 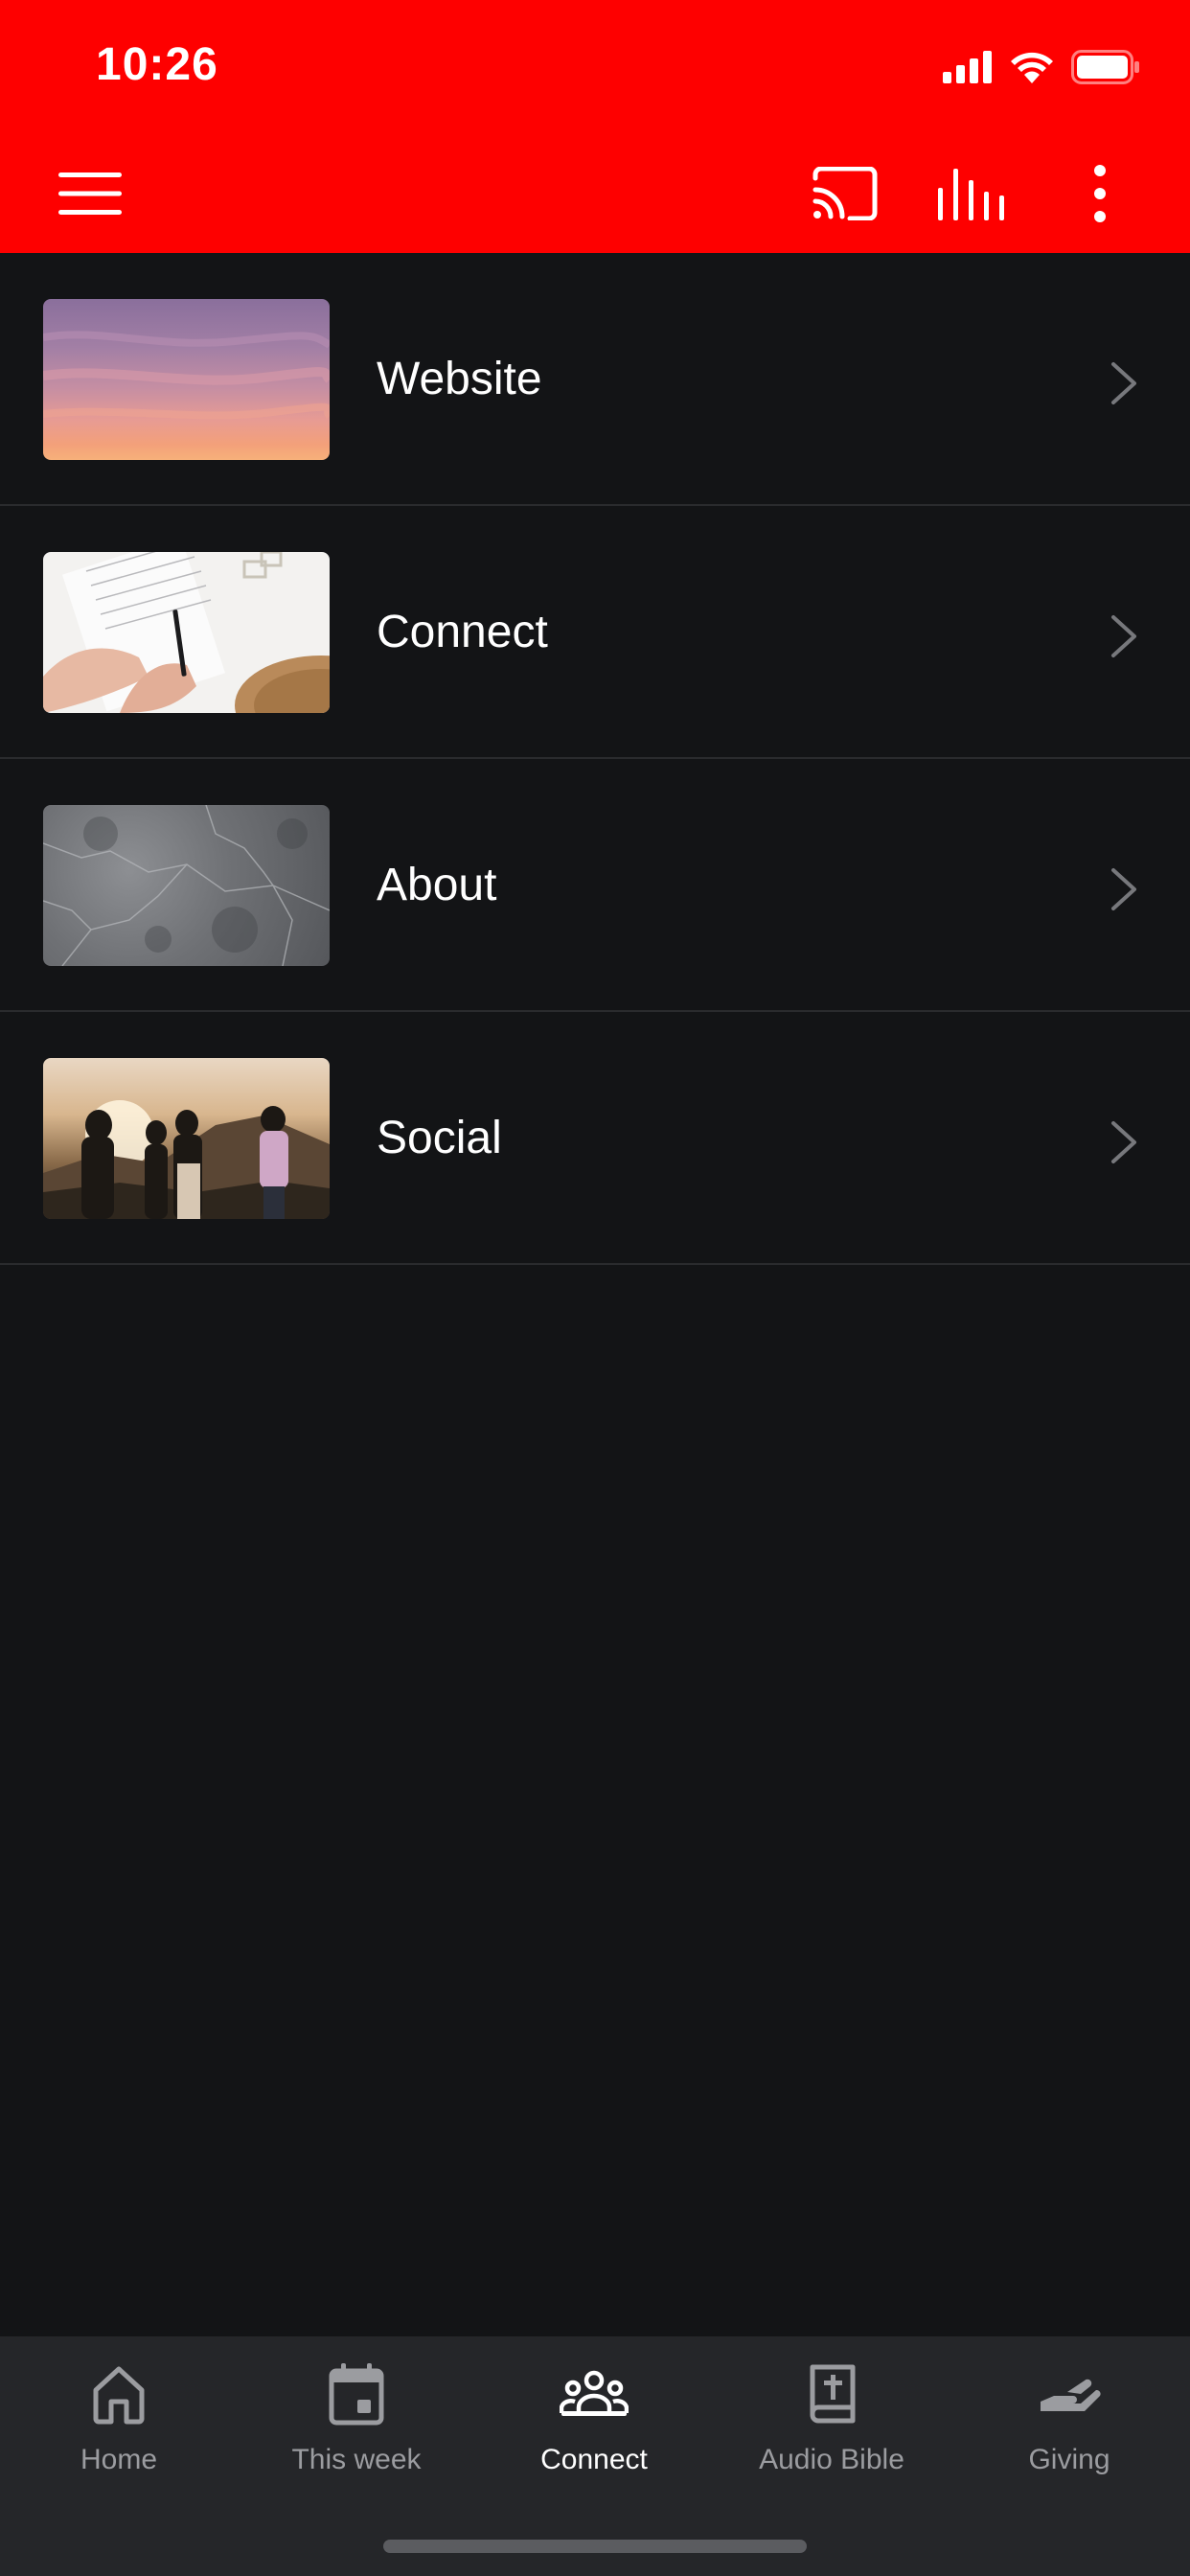 I want to click on tab-label: Connect, so click(x=594, y=2459).